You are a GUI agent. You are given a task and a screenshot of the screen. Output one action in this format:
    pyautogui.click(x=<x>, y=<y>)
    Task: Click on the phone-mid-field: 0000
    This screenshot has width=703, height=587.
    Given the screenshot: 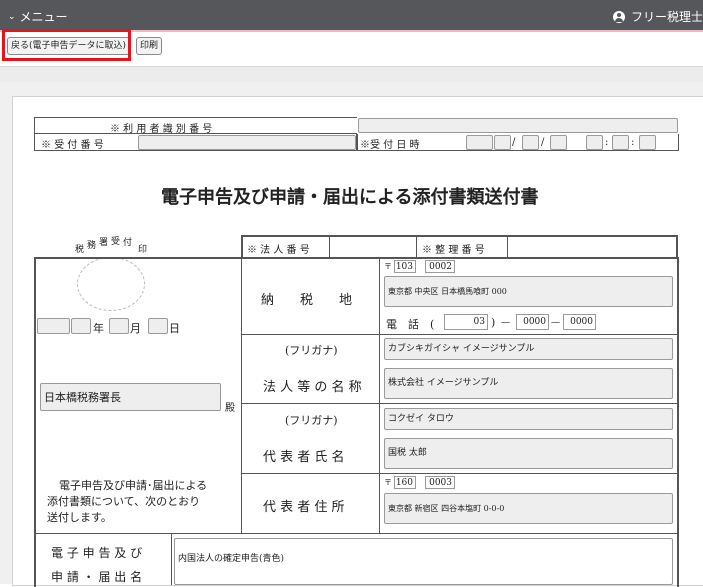 What is the action you would take?
    pyautogui.click(x=532, y=322)
    